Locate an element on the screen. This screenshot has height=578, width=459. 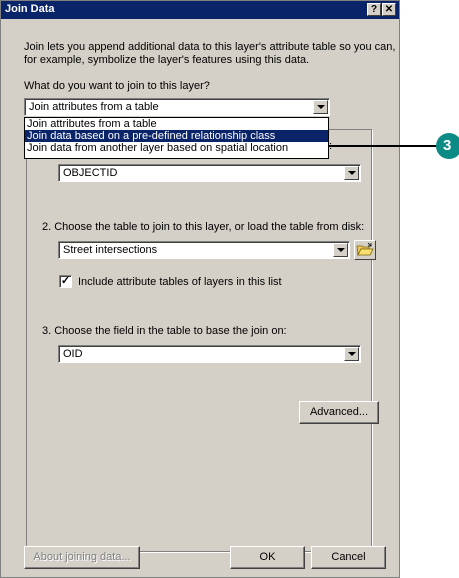
close-button: ✕ is located at coordinates (389, 9).